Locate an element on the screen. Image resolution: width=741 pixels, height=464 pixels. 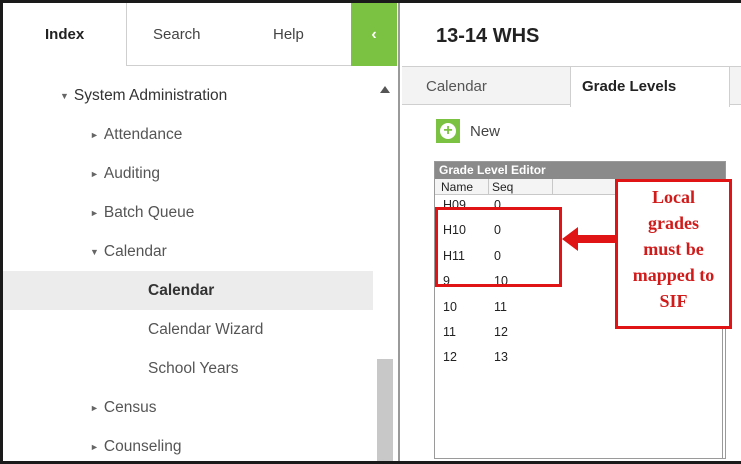
callout-line: Local is located at coordinates (673, 197).